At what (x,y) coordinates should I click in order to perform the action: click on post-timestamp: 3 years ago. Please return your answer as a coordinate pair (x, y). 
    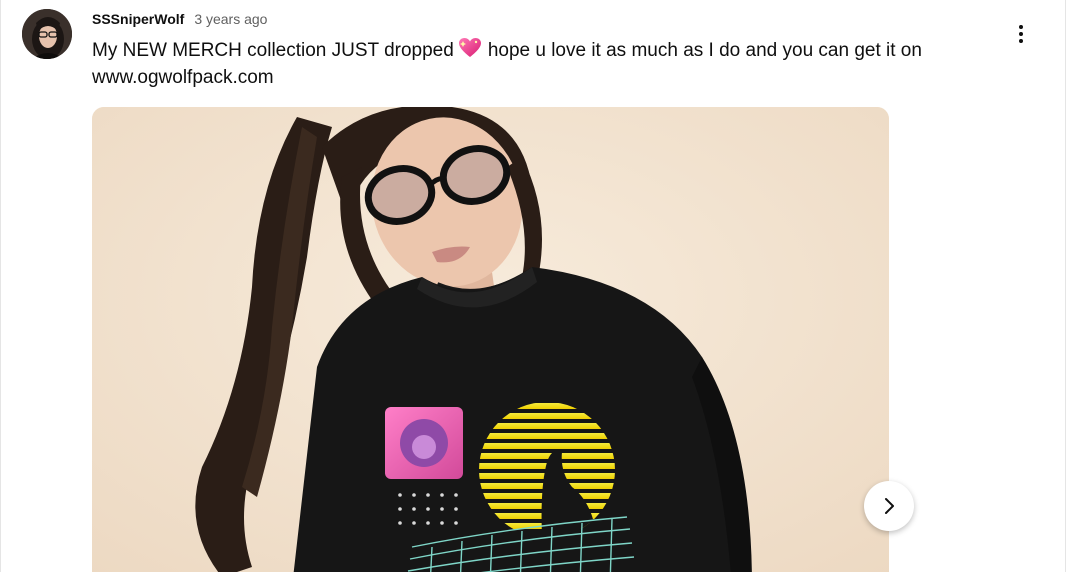
    Looking at the image, I should click on (230, 19).